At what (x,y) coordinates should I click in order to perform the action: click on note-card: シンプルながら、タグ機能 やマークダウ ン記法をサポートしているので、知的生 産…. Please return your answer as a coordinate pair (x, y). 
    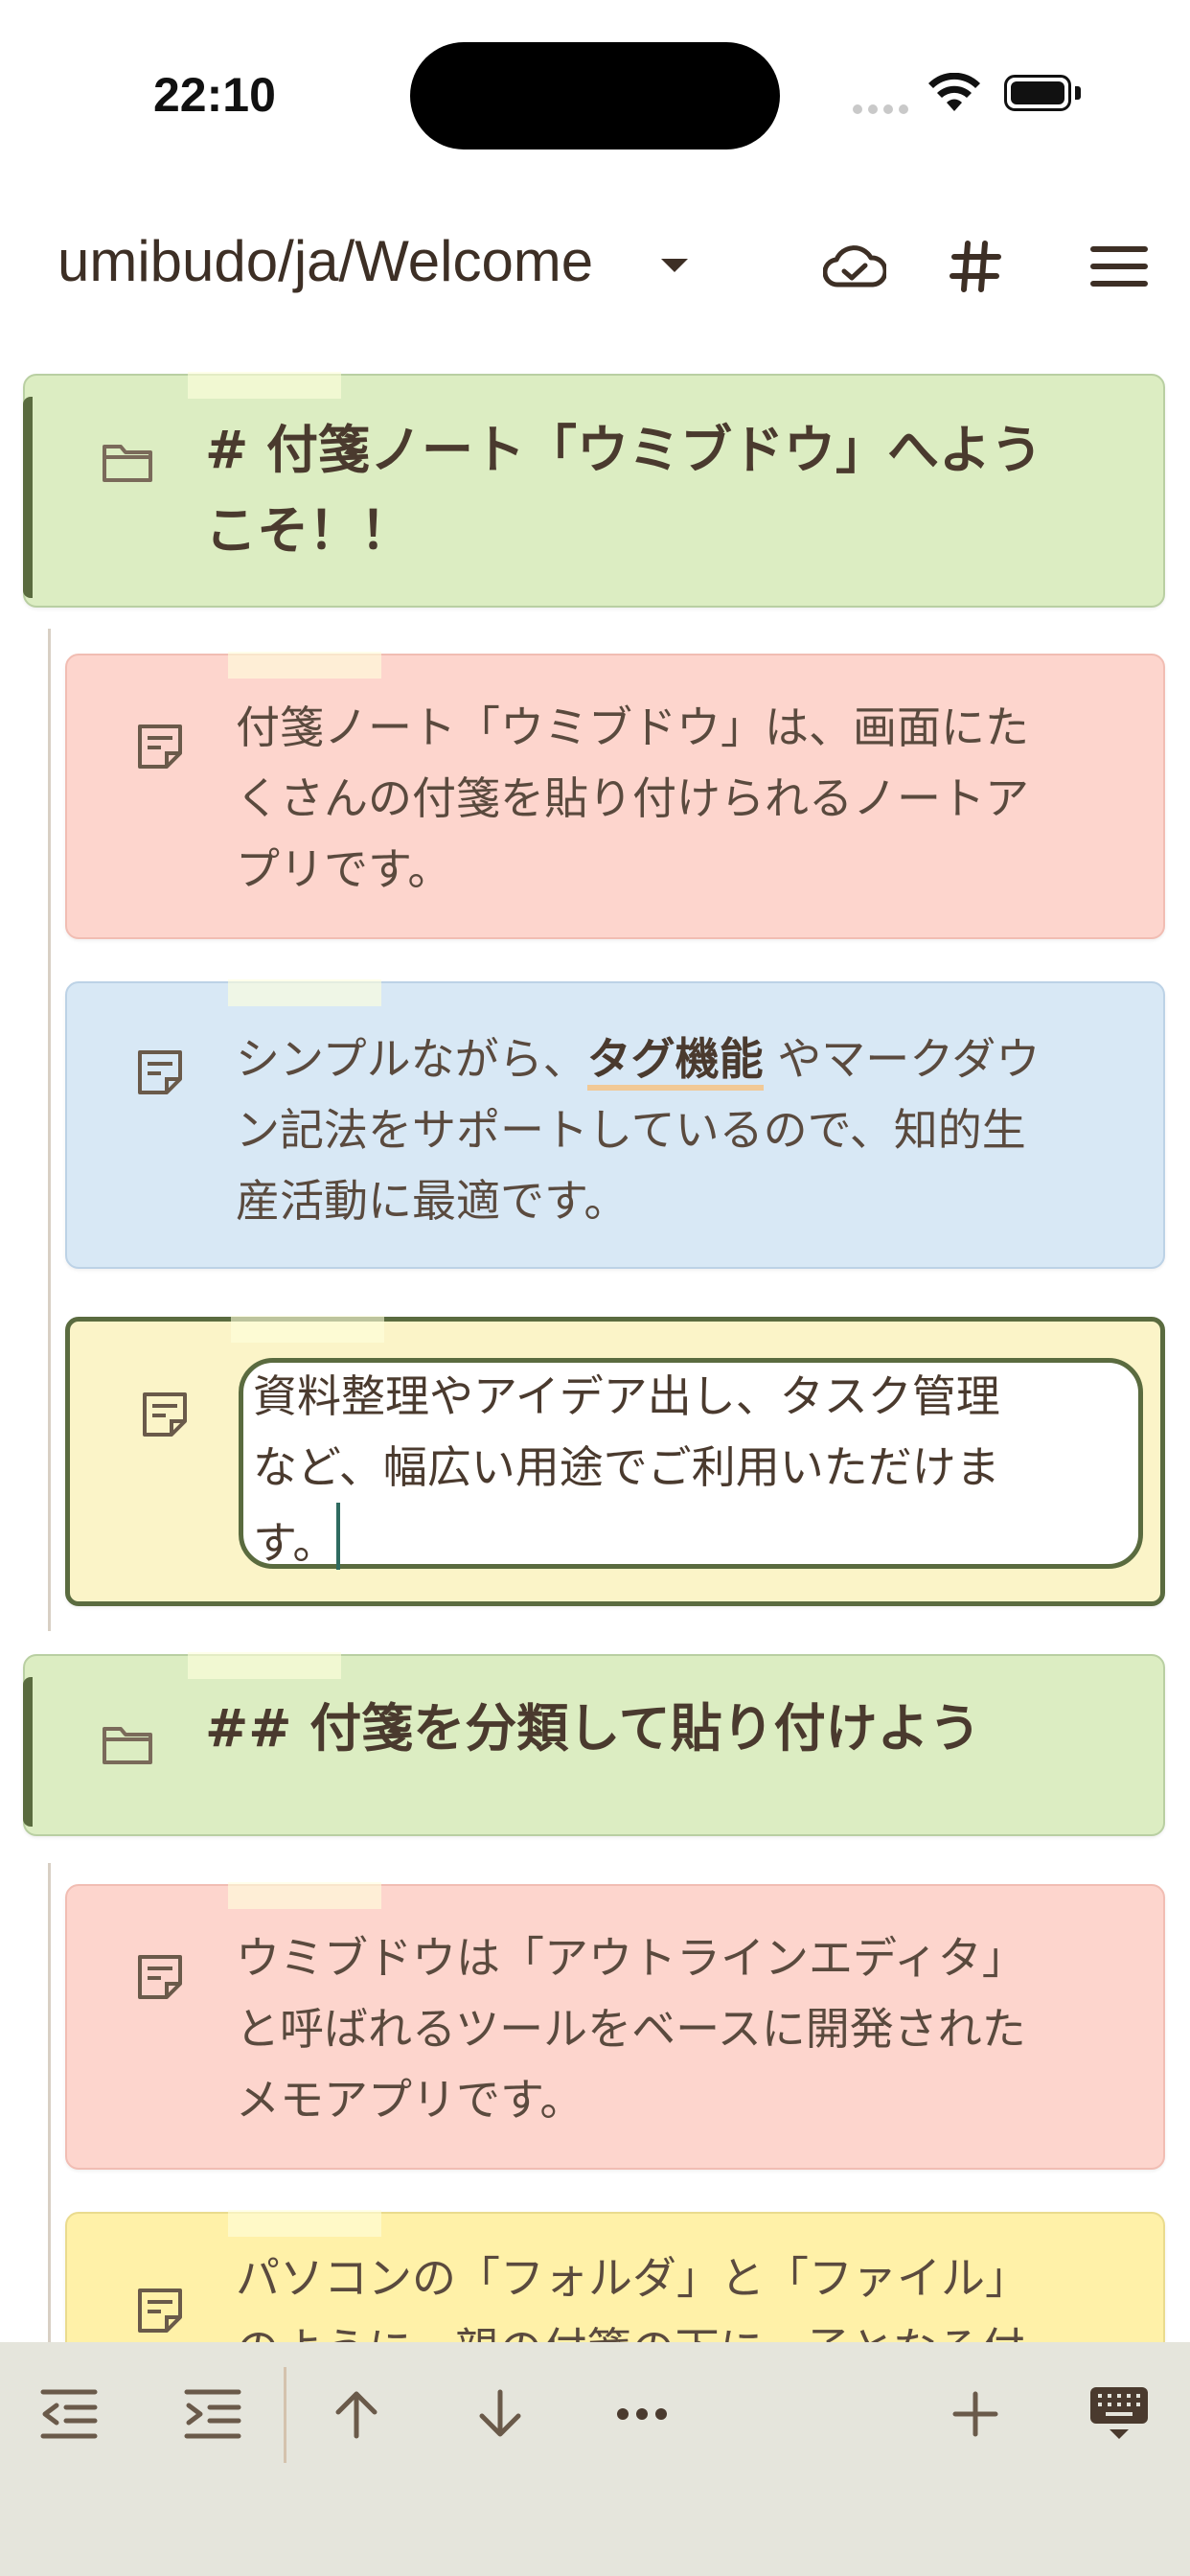
    Looking at the image, I should click on (615, 1124).